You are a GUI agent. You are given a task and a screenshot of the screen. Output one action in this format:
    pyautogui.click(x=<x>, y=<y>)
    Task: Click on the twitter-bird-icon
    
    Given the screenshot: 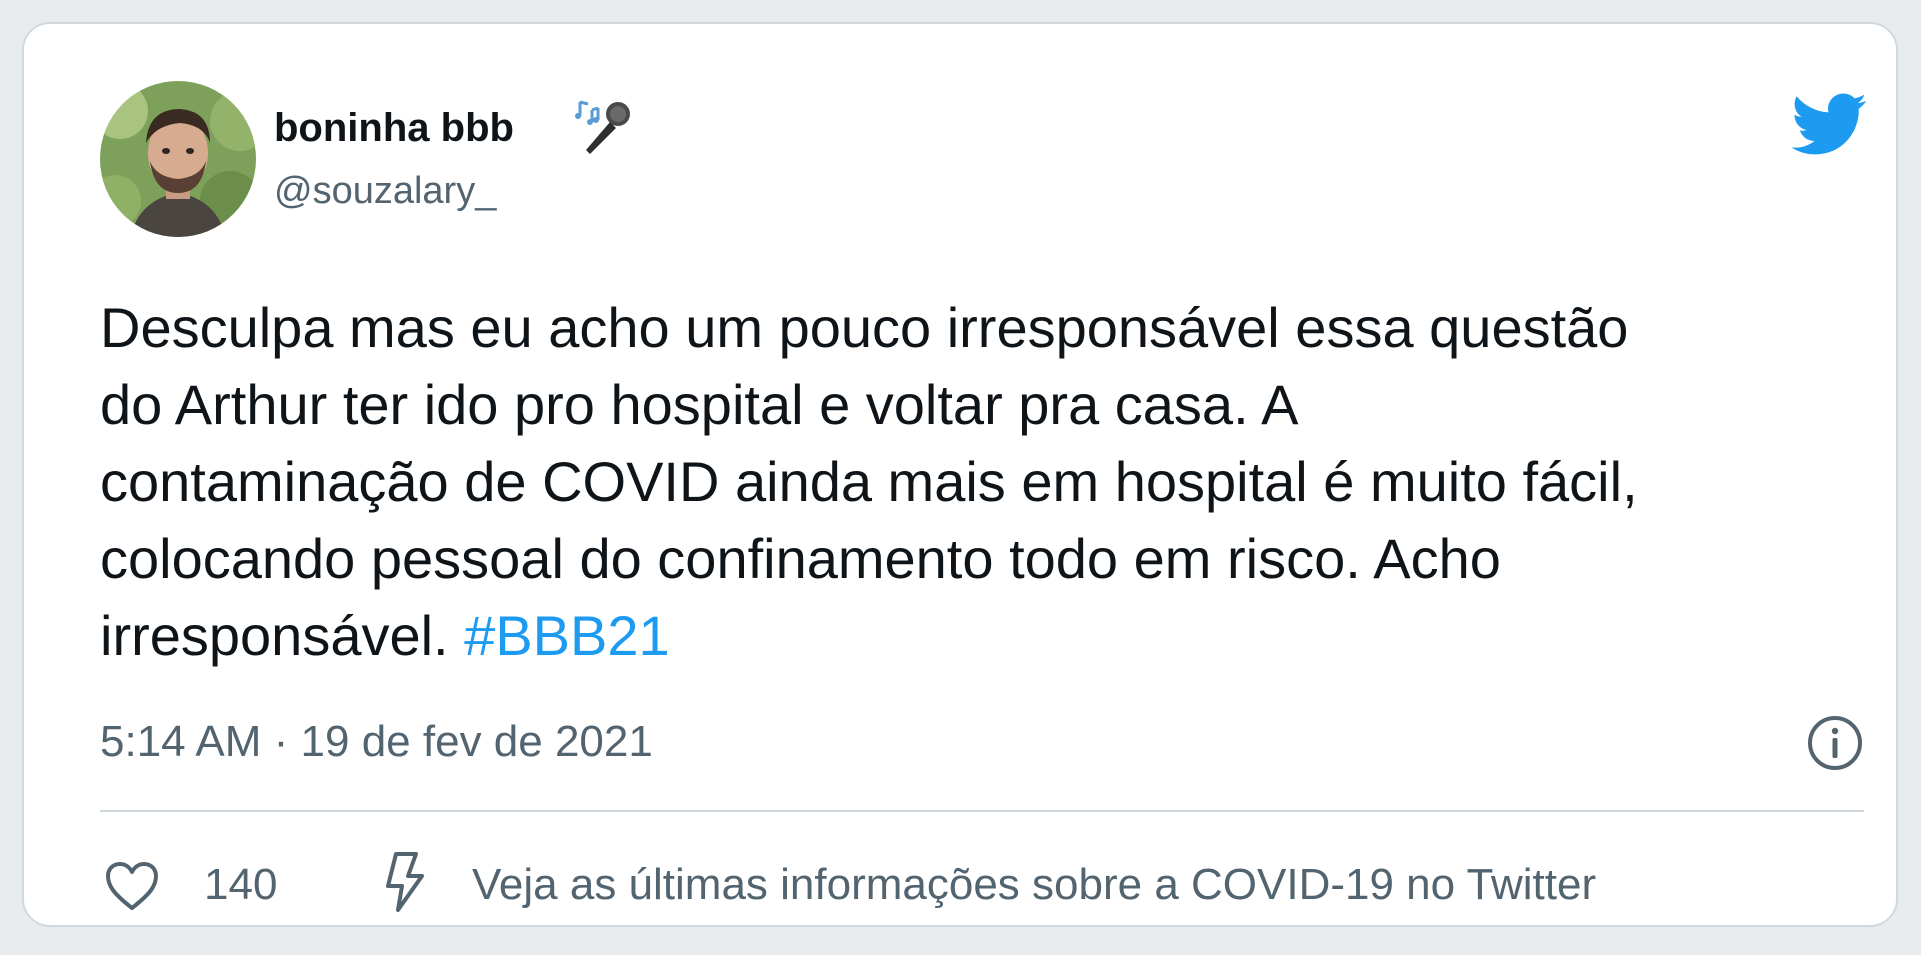 What is the action you would take?
    pyautogui.click(x=1828, y=124)
    